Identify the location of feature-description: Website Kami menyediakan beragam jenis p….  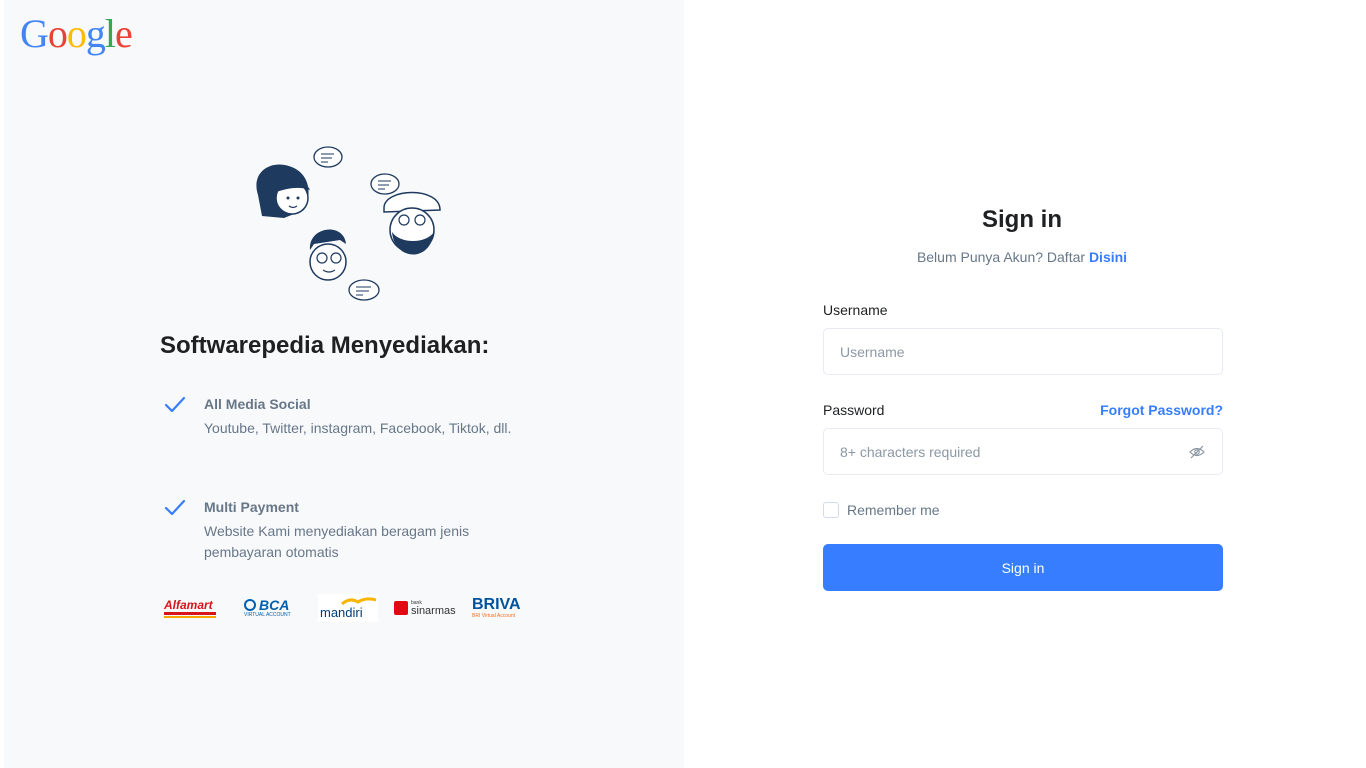
(337, 541).